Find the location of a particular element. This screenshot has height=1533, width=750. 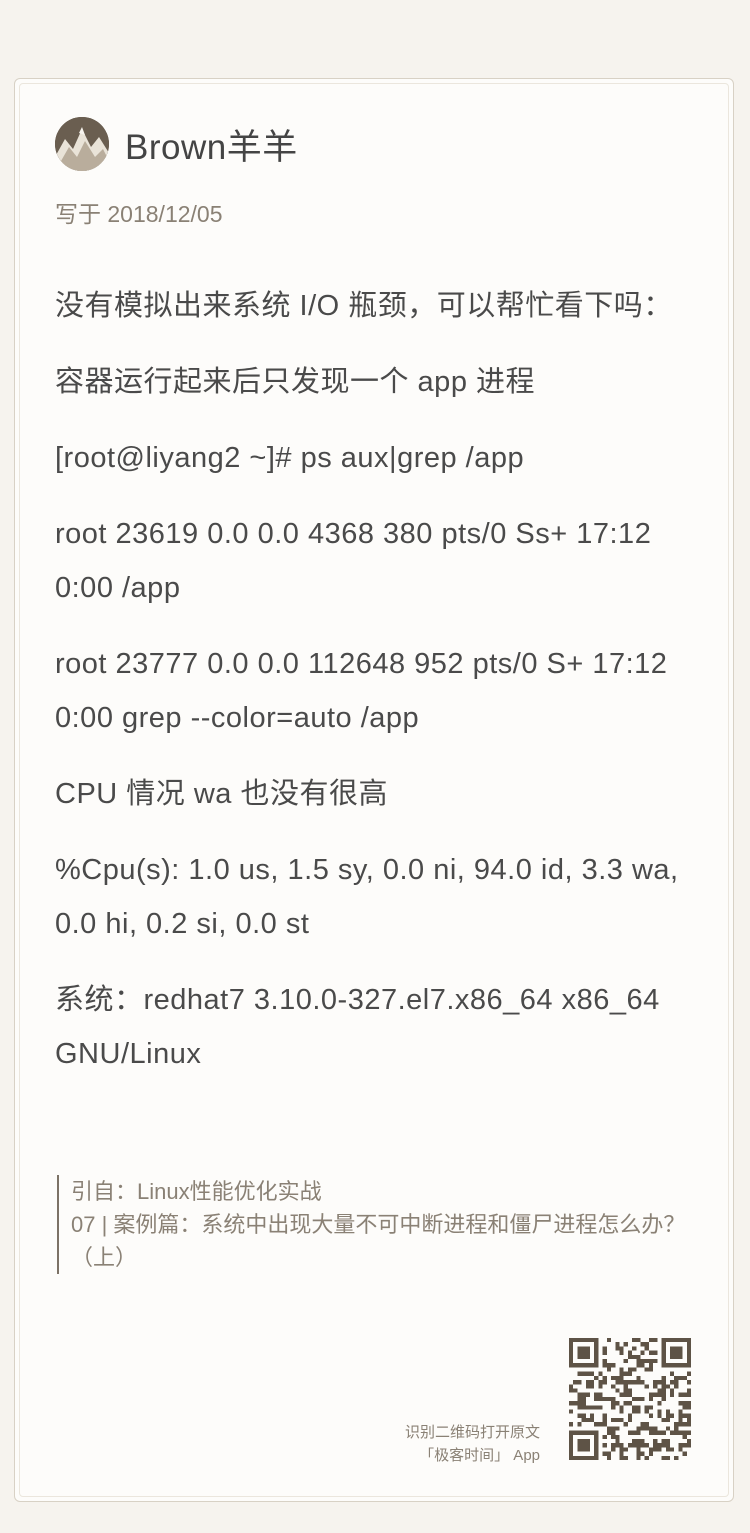

author-header: Brown羊羊 is located at coordinates (176, 144).